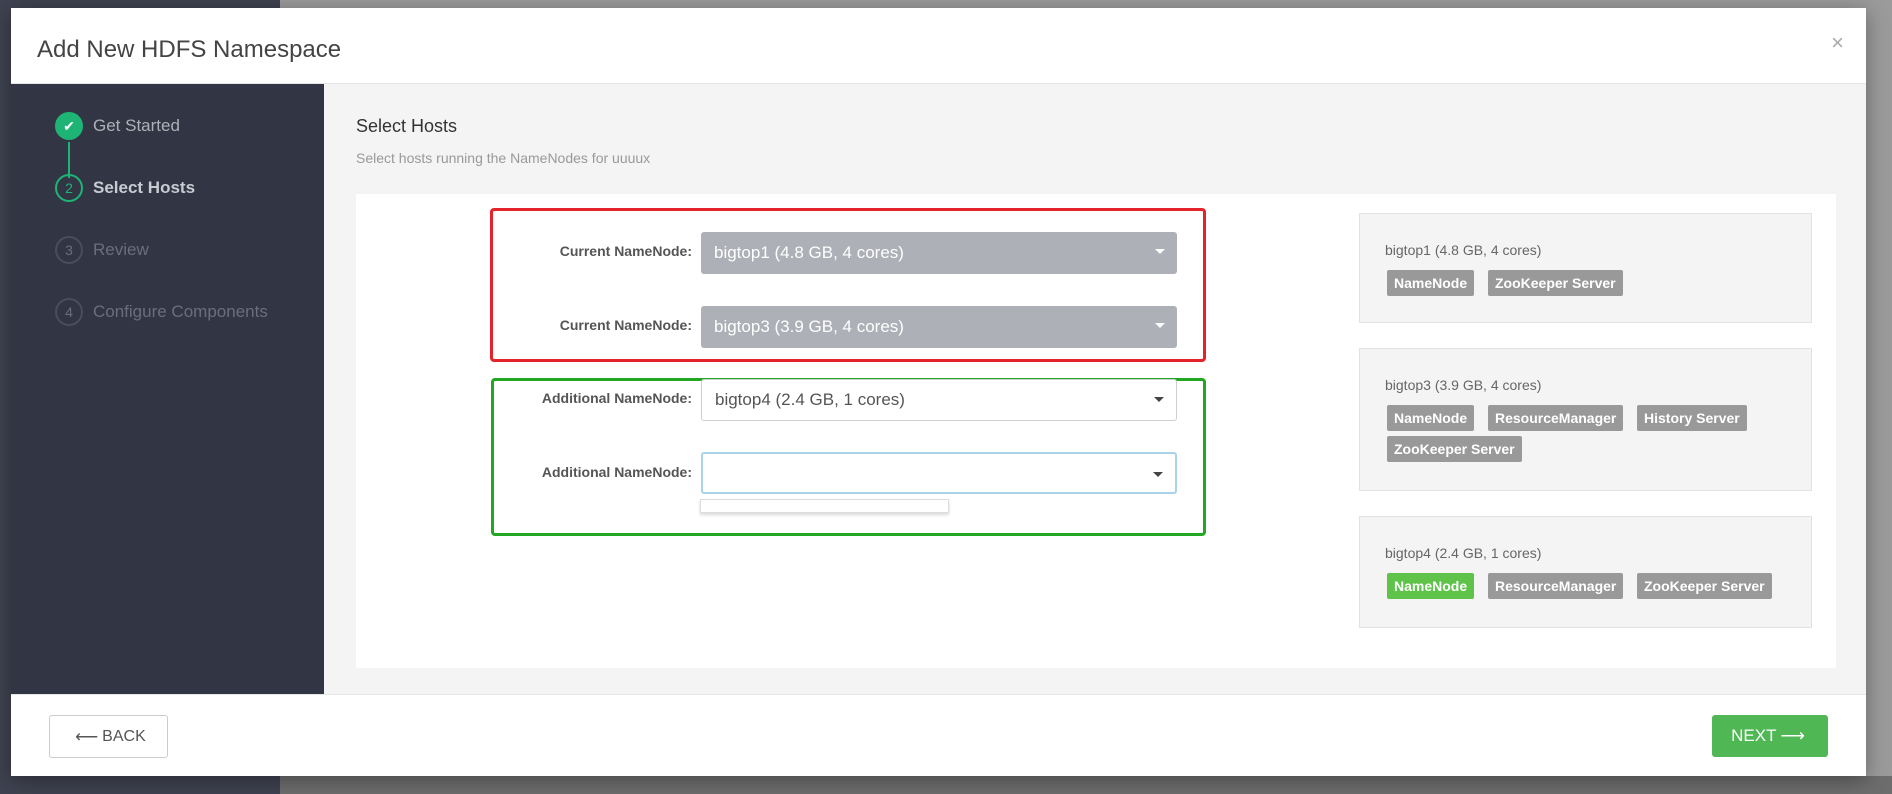 This screenshot has width=1892, height=794. I want to click on step-connector, so click(69, 160).